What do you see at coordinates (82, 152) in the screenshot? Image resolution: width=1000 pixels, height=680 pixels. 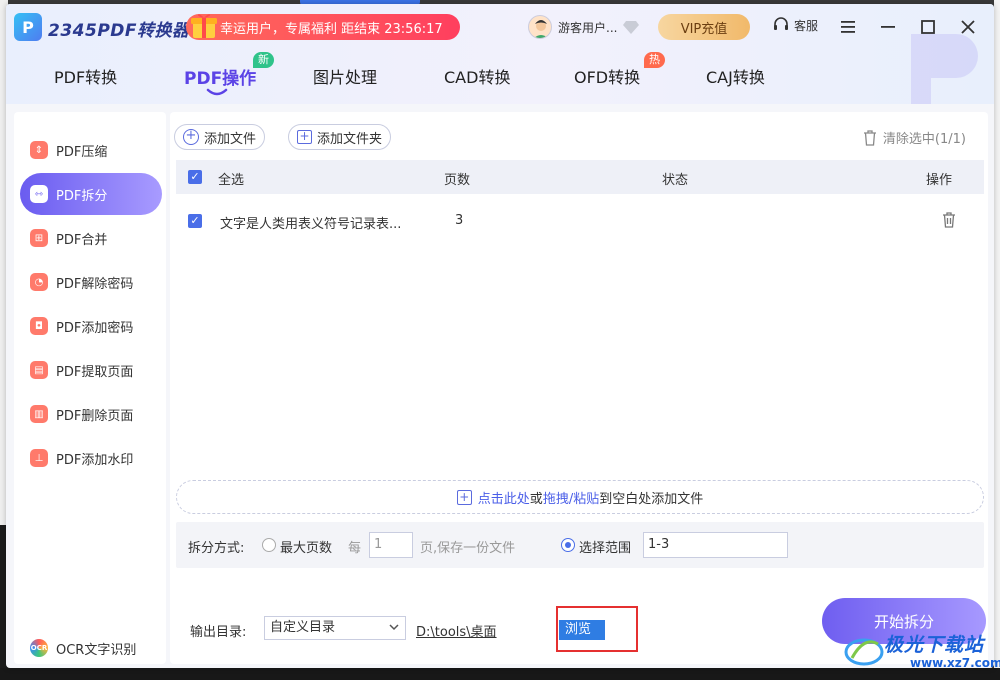 I see `sidebar-item-label: PDF压缩` at bounding box center [82, 152].